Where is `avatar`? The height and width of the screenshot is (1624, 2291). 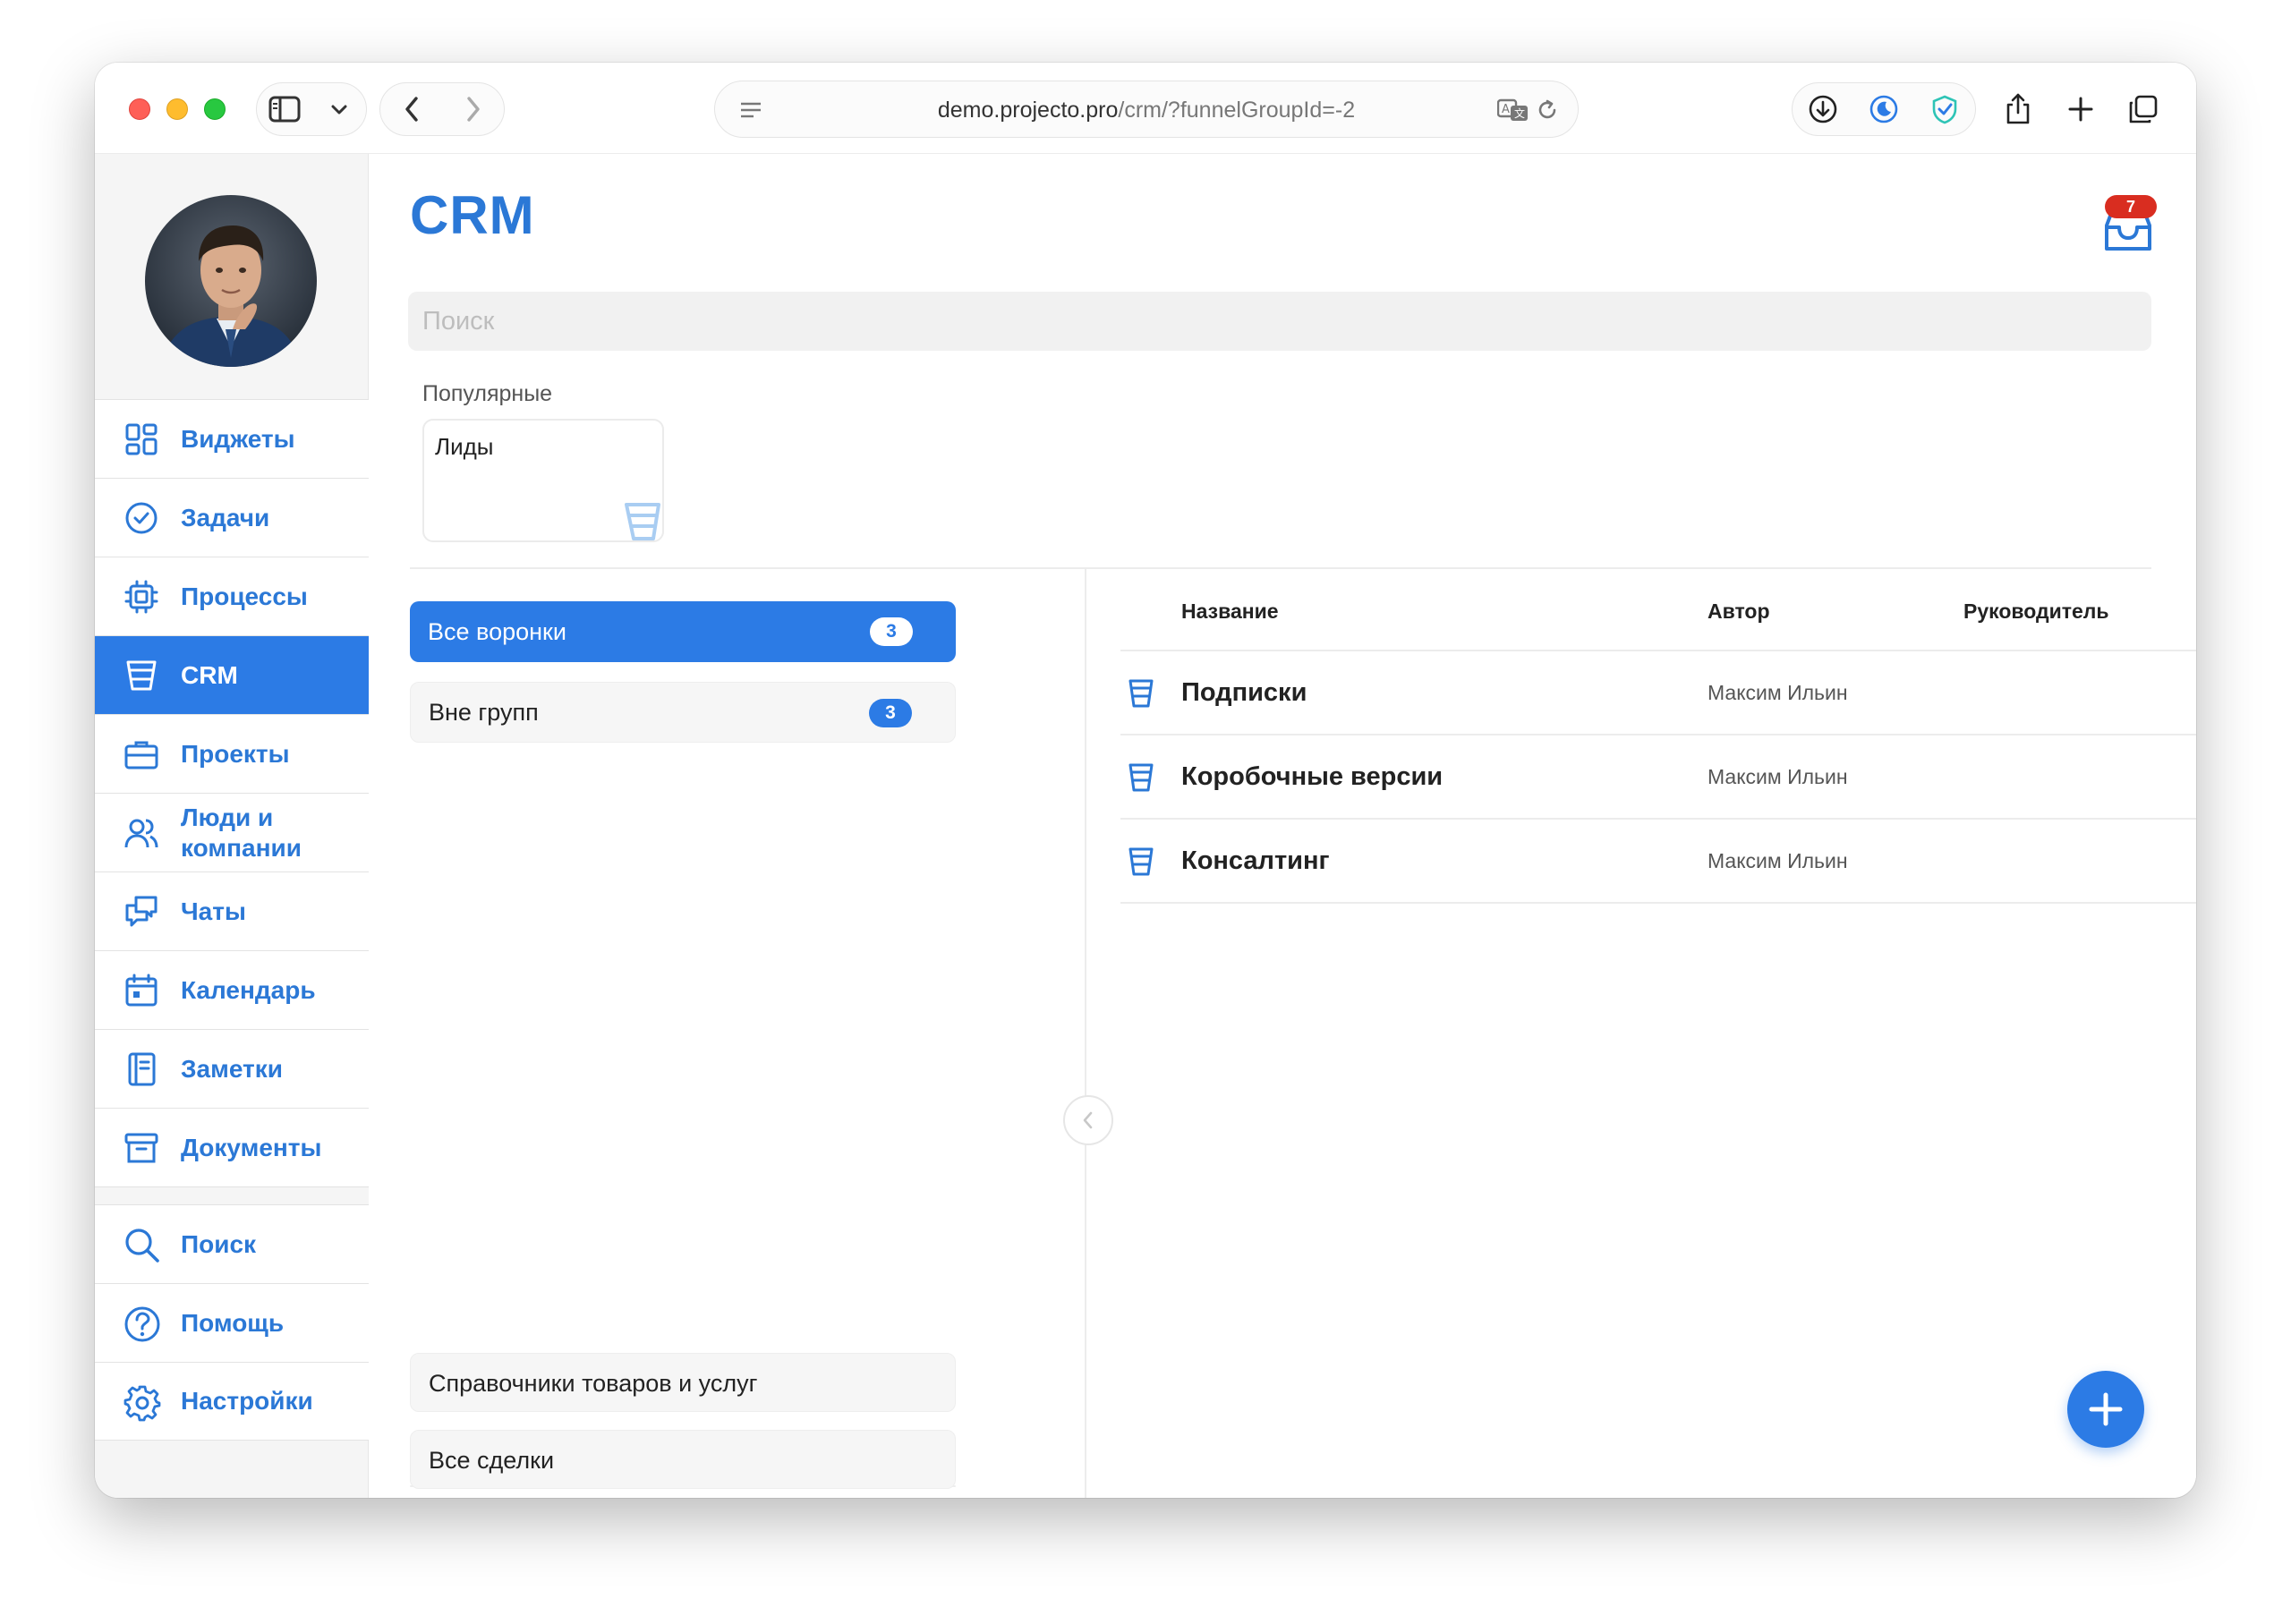
avatar is located at coordinates (231, 281).